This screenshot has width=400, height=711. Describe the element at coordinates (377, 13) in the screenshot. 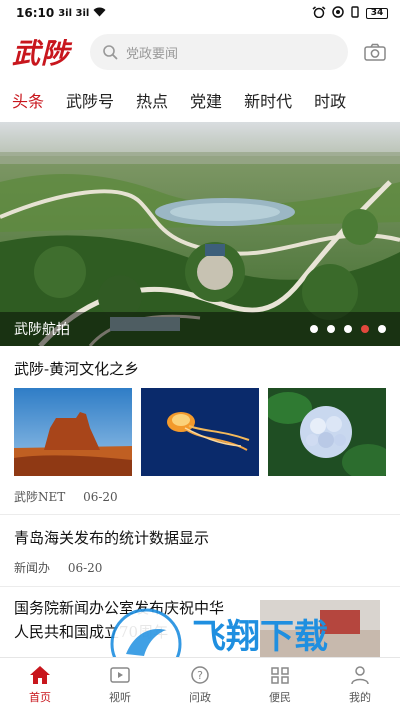

I see `battery-indicator: 34` at that location.